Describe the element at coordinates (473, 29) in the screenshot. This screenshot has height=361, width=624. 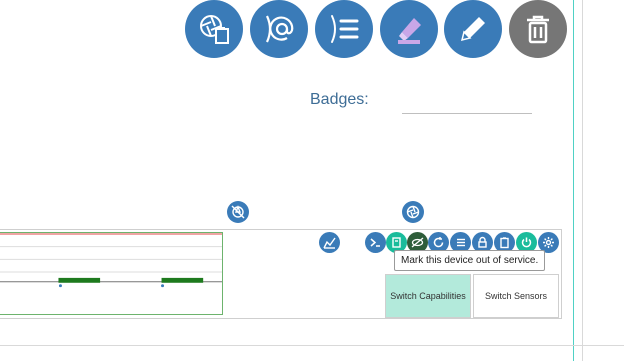
I see `pencil-icon` at that location.